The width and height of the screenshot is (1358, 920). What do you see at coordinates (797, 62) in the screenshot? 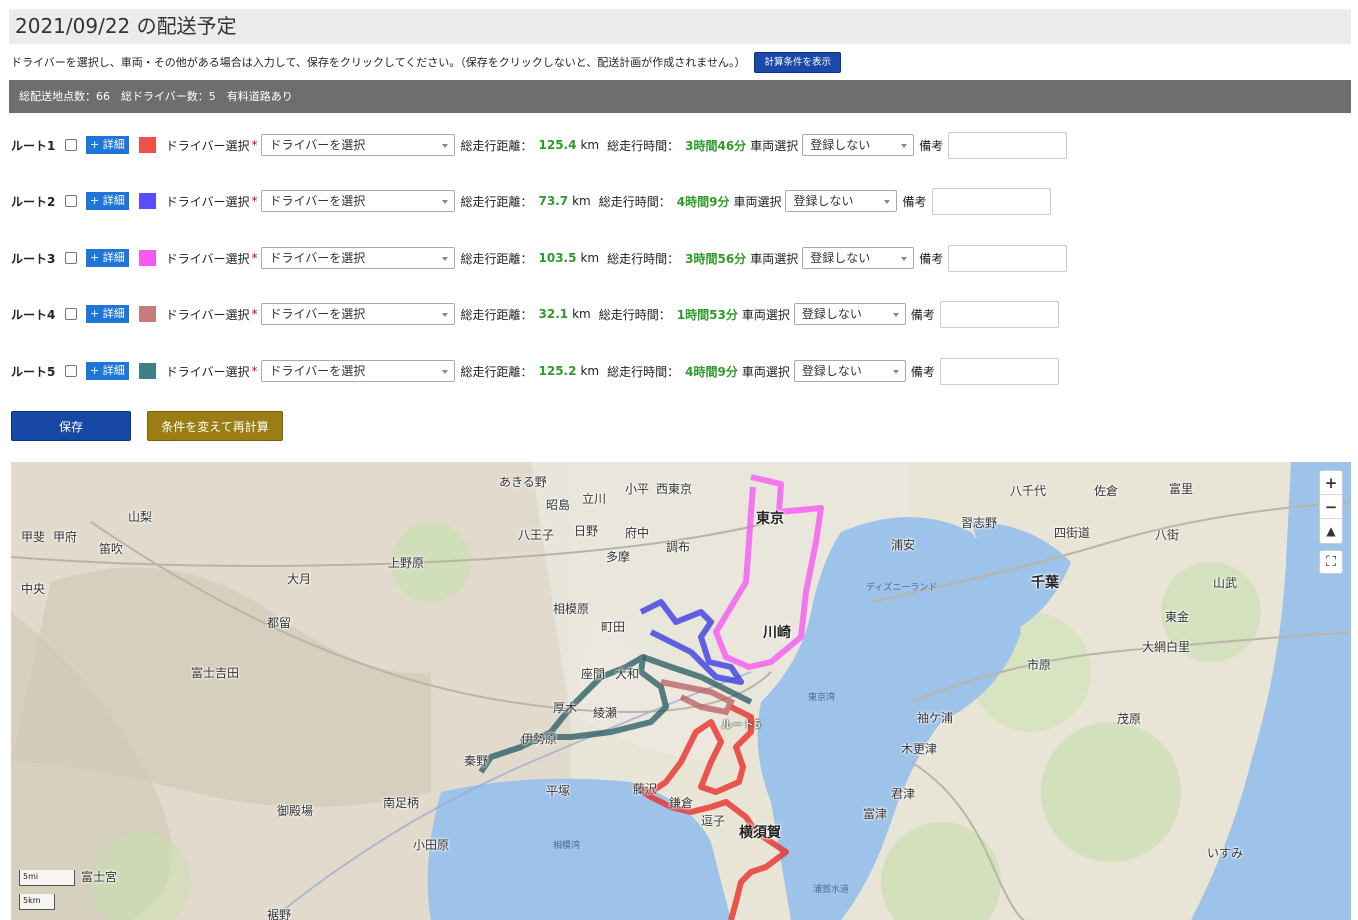
I see `show-conditions-button: 計算条件を表示` at bounding box center [797, 62].